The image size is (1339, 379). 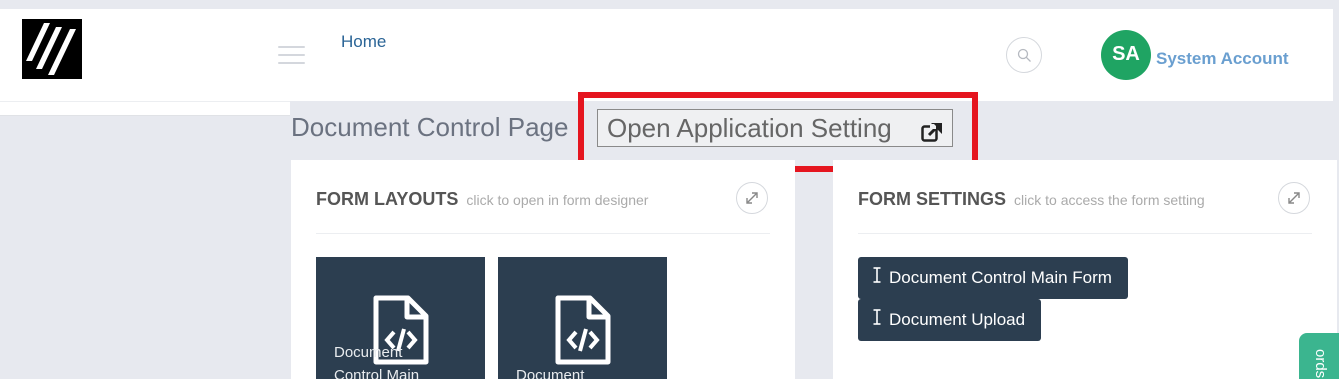 I want to click on form-setting-button: Document Upload, so click(x=950, y=320).